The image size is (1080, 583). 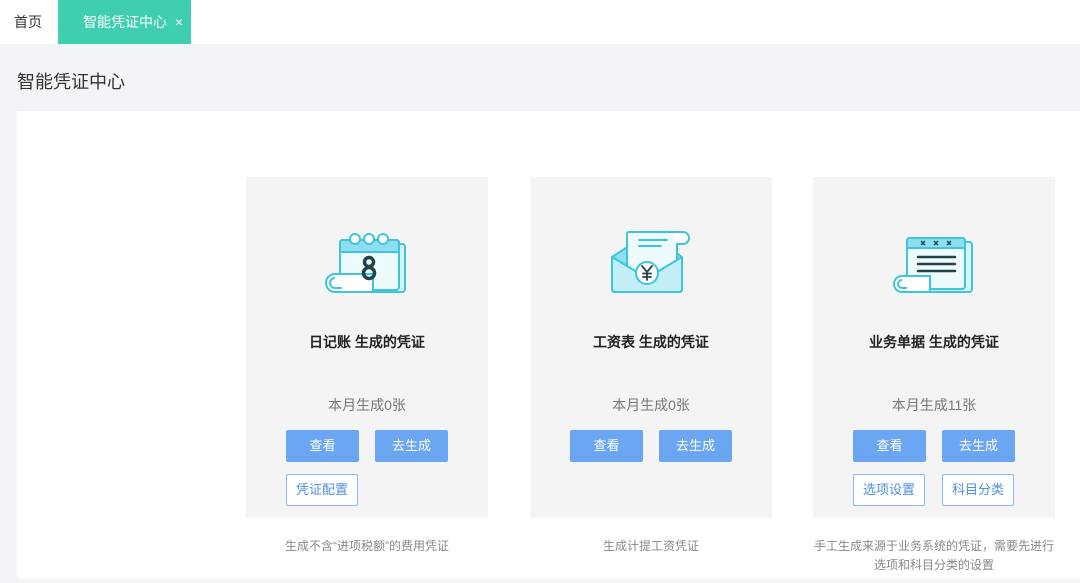 What do you see at coordinates (934, 405) in the screenshot?
I see `monthly-count: 本月生成11张` at bounding box center [934, 405].